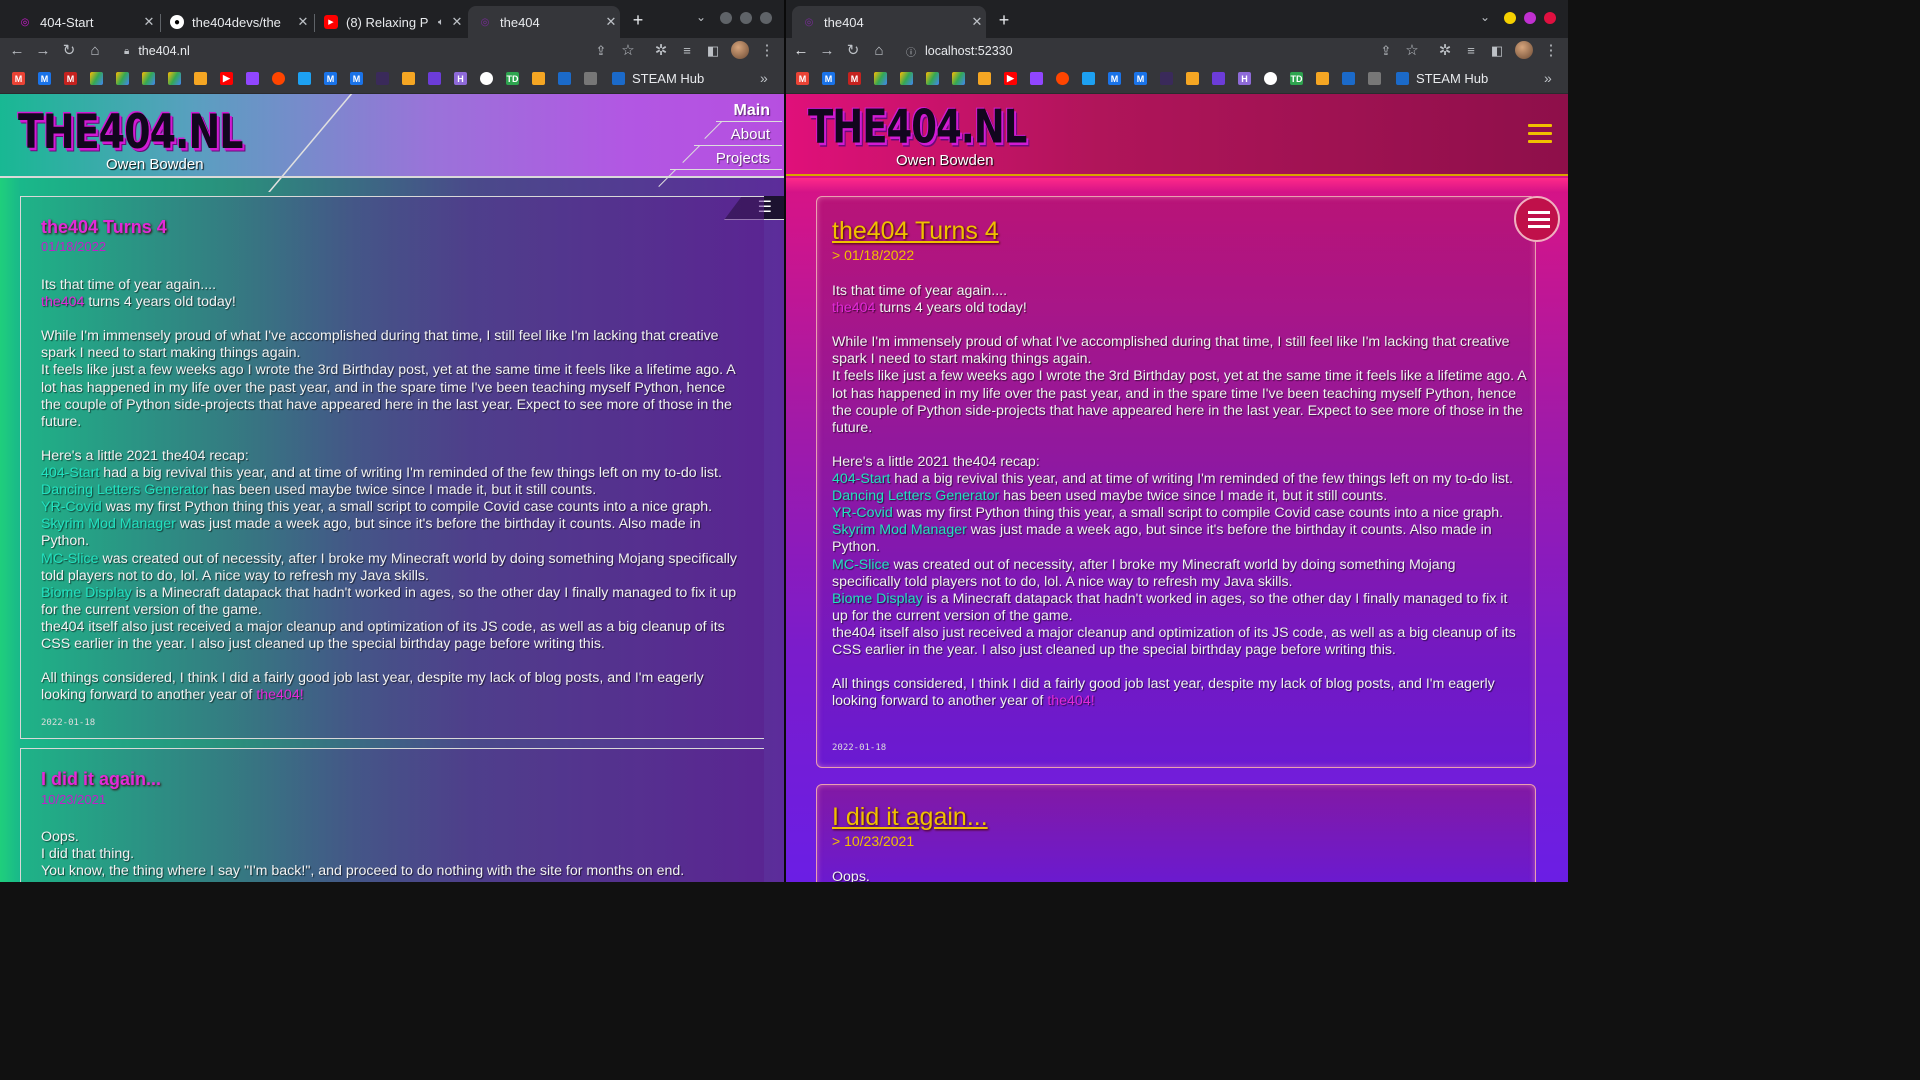  Describe the element at coordinates (278, 78) in the screenshot. I see `reddit-icon` at that location.